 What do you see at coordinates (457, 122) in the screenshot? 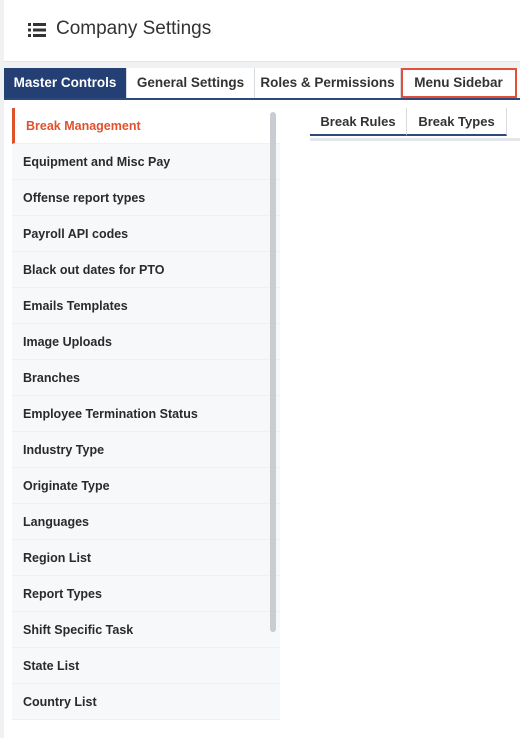
I see `subtab-break-types: Break Types` at bounding box center [457, 122].